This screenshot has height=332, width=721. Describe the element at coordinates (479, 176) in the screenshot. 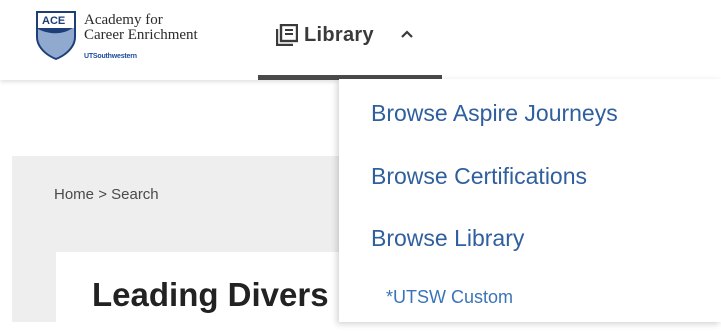

I see `menu-item-browse-certifications: Browse Certifications` at that location.